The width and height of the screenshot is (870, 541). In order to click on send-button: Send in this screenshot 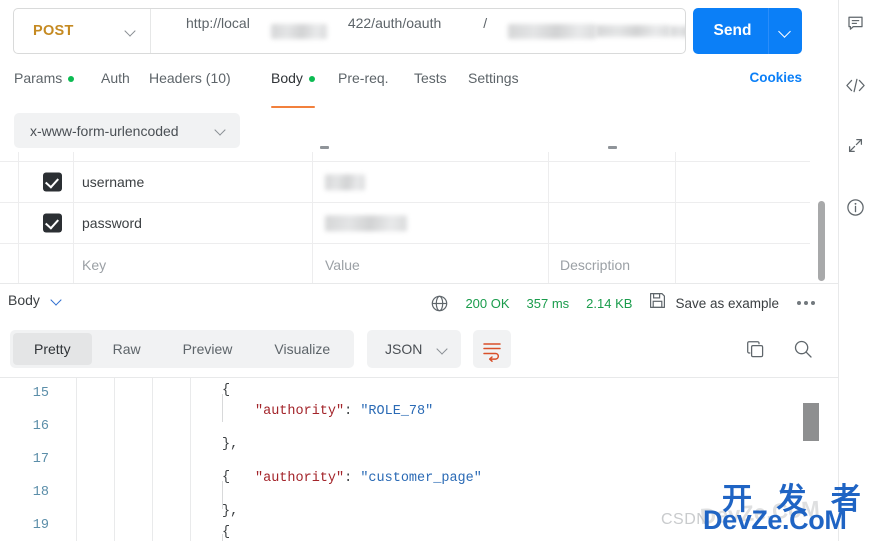, I will do `click(747, 31)`.